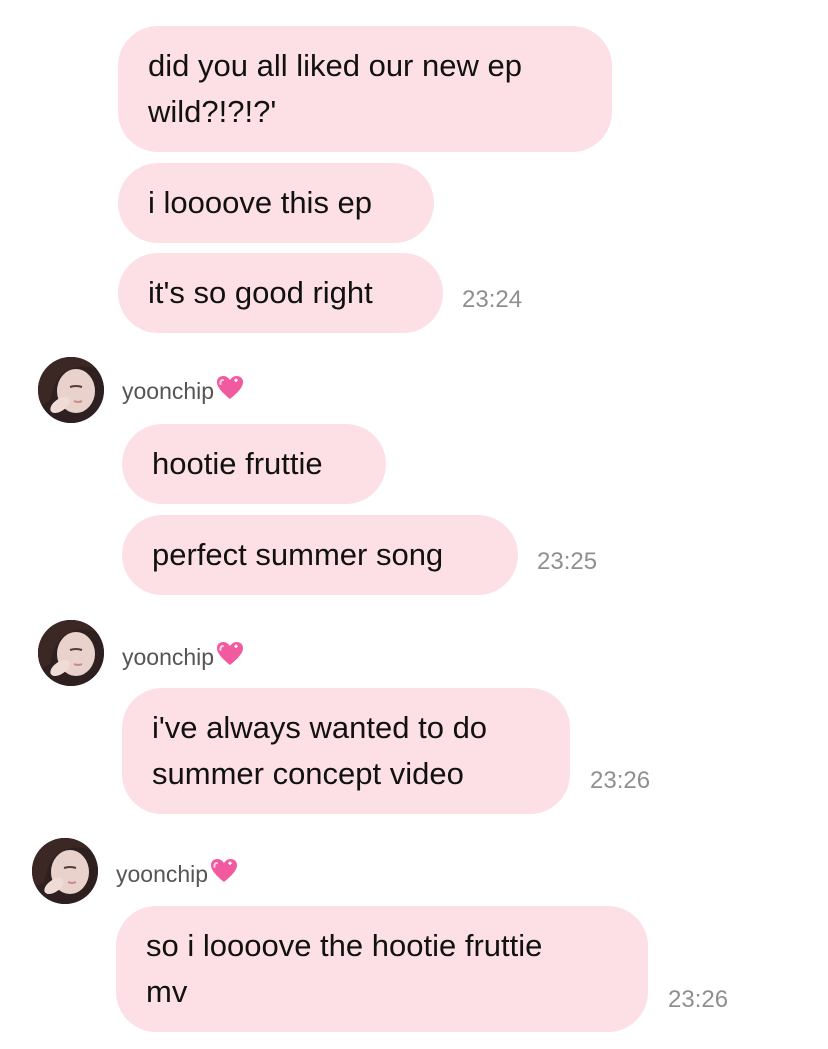  I want to click on message-bubble: did you all liked our new ep wild?!?!?', so click(365, 89).